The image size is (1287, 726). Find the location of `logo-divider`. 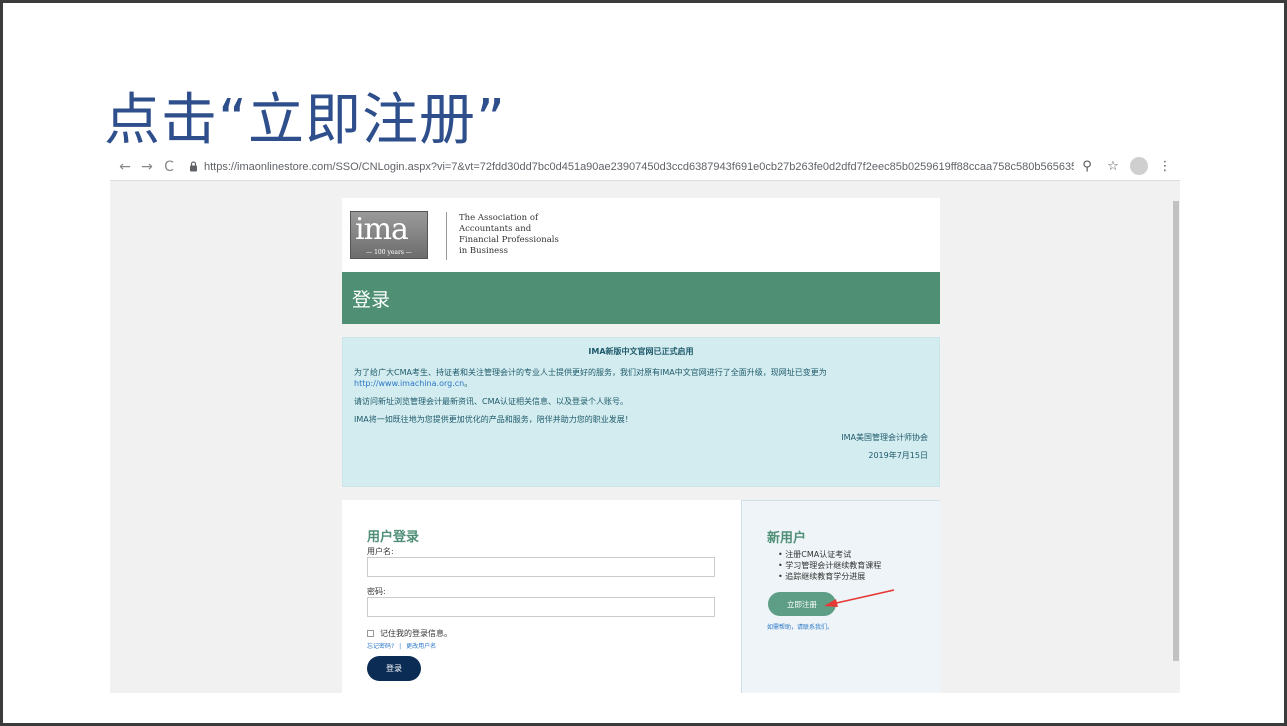

logo-divider is located at coordinates (446, 236).